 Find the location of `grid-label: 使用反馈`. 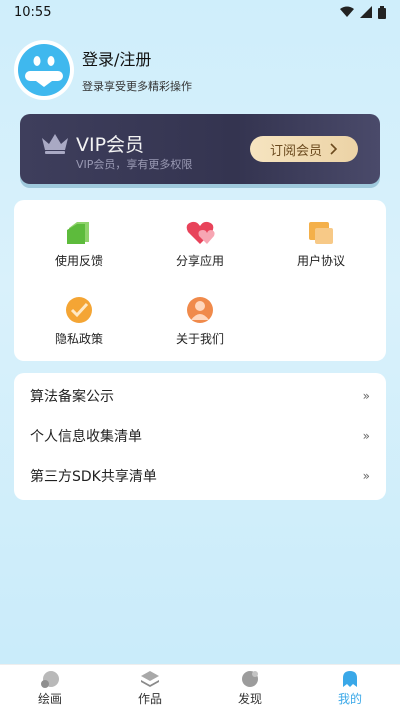

grid-label: 使用反馈 is located at coordinates (78, 261).